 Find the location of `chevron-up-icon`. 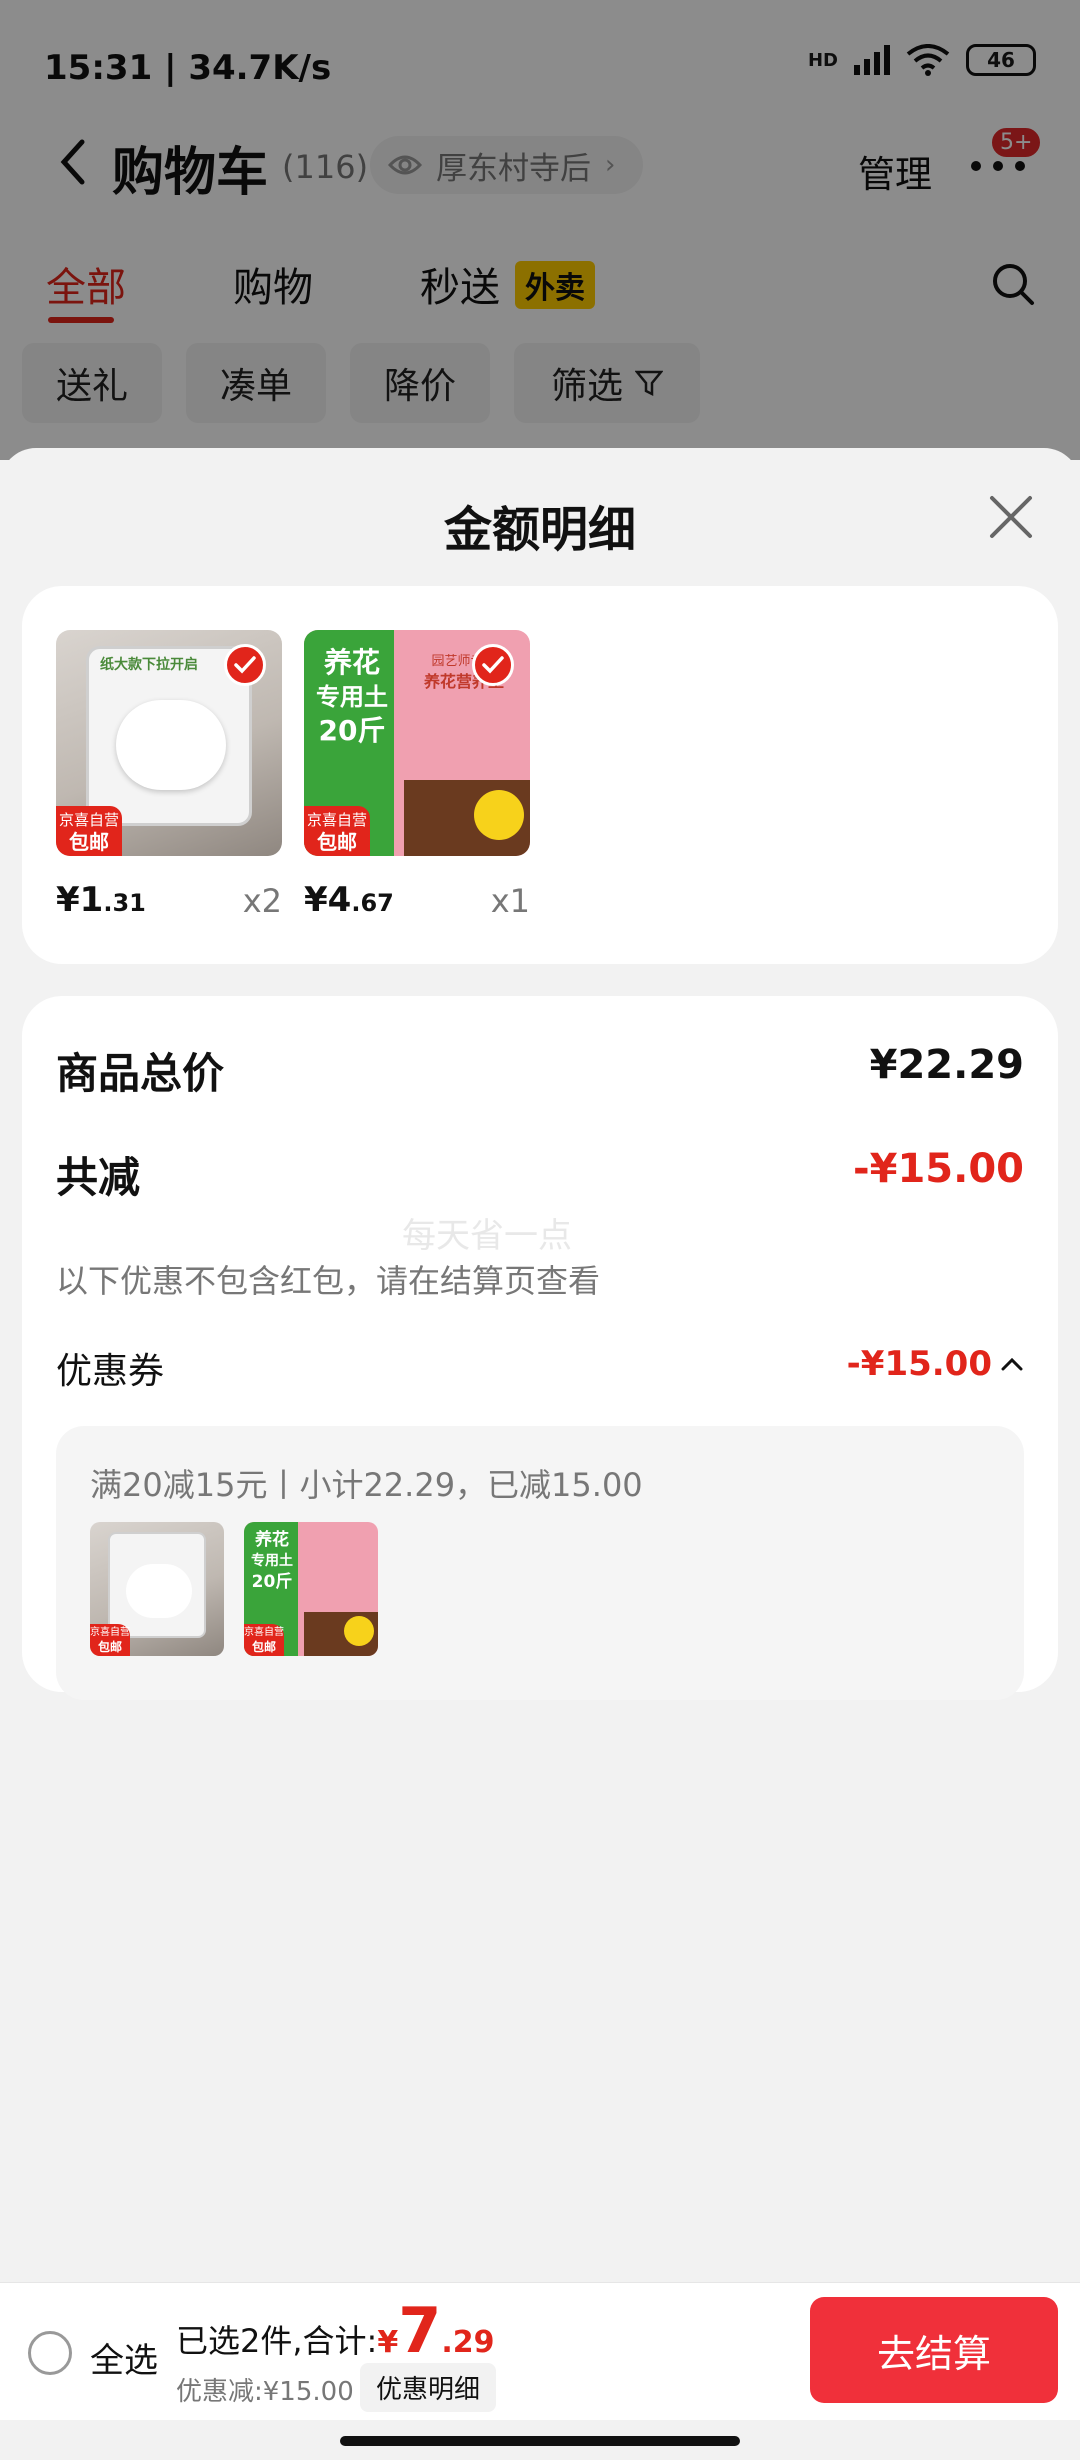

chevron-up-icon is located at coordinates (1012, 1364).